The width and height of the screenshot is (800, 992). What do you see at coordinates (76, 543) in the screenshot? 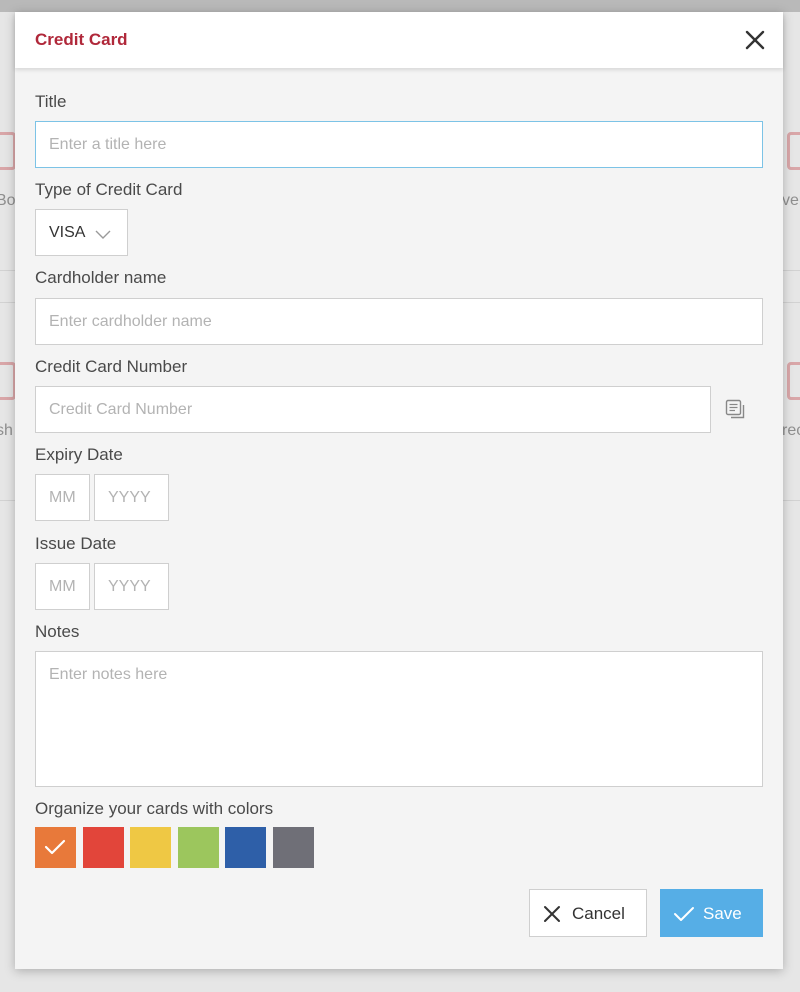
I see `issue-date-label: Issue Date` at bounding box center [76, 543].